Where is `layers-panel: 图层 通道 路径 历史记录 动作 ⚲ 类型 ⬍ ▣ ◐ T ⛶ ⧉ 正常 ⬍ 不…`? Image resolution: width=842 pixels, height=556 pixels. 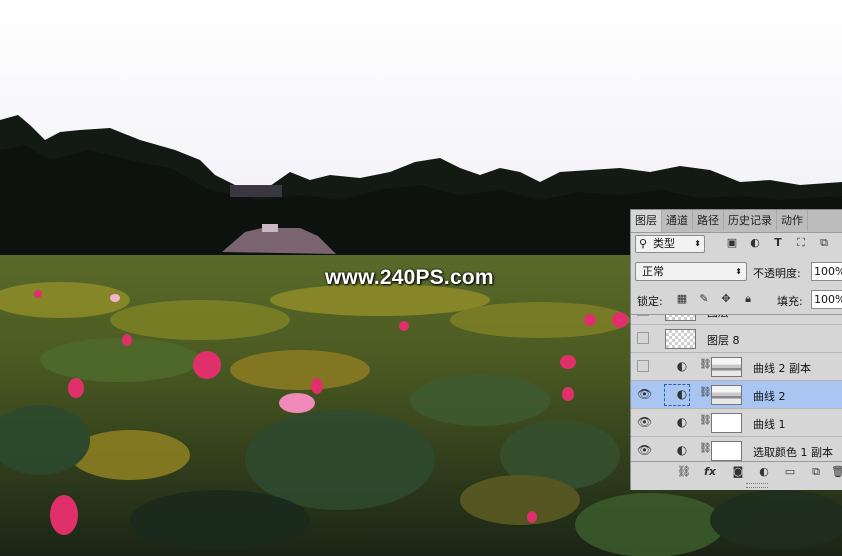
layers-panel: 图层 通道 路径 历史记录 动作 ⚲ 类型 ⬍ ▣ ◐ T ⛶ ⧉ 正常 ⬍ 不… is located at coordinates (736, 349).